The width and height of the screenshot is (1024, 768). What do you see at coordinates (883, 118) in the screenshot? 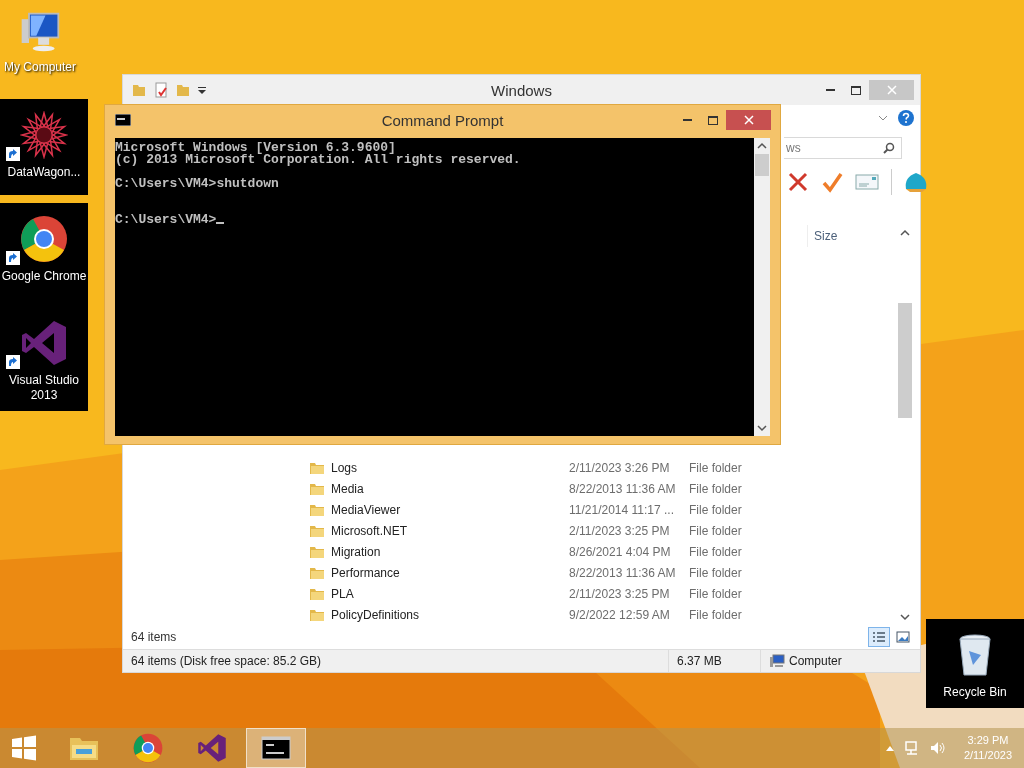
I see `chevron-down-icon` at bounding box center [883, 118].